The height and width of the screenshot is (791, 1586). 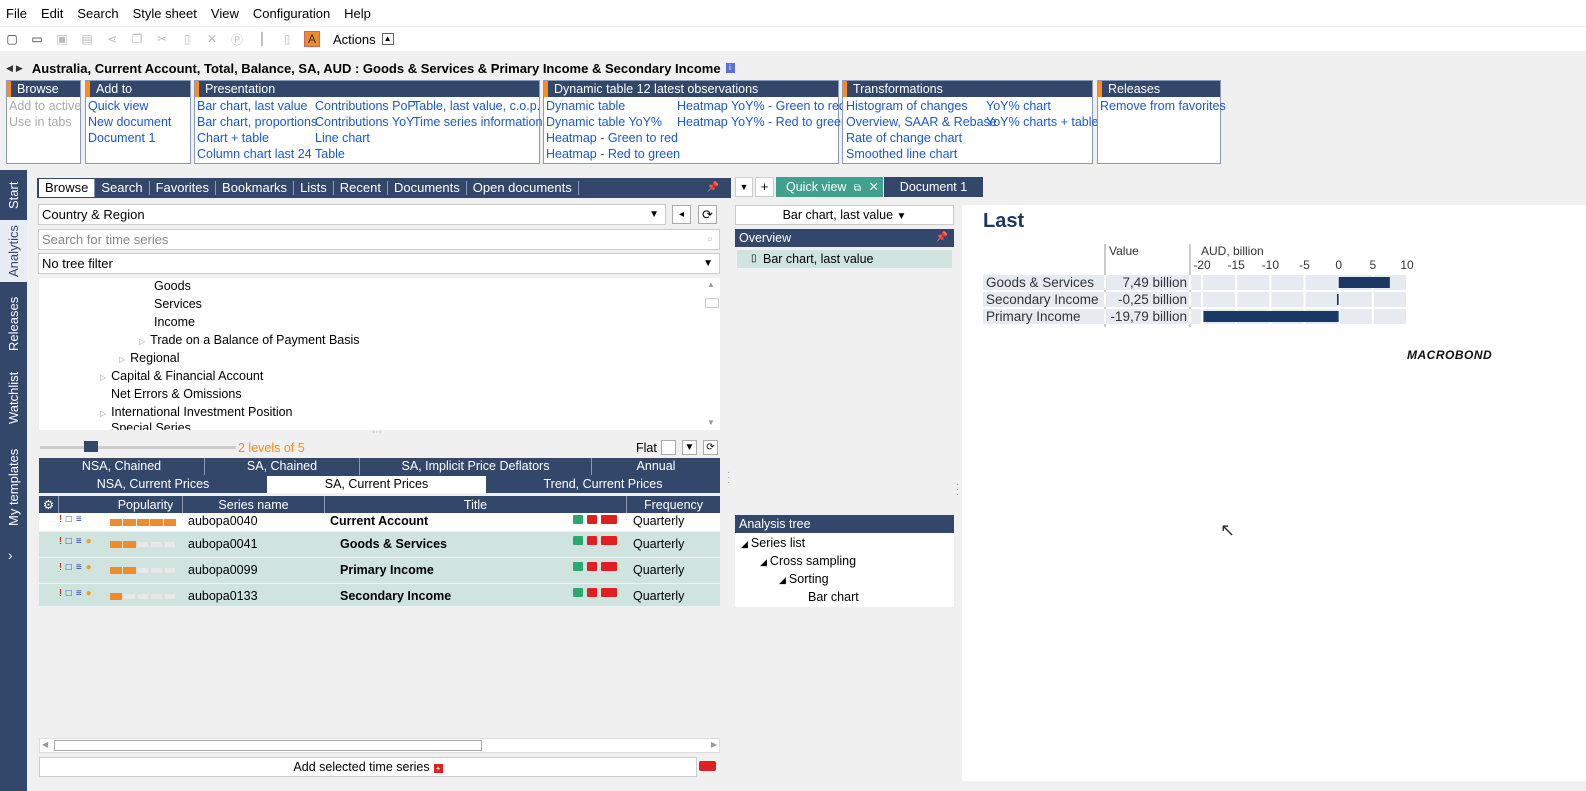 I want to click on smoothed-line-link: Smoothed line chart, so click(x=901, y=154).